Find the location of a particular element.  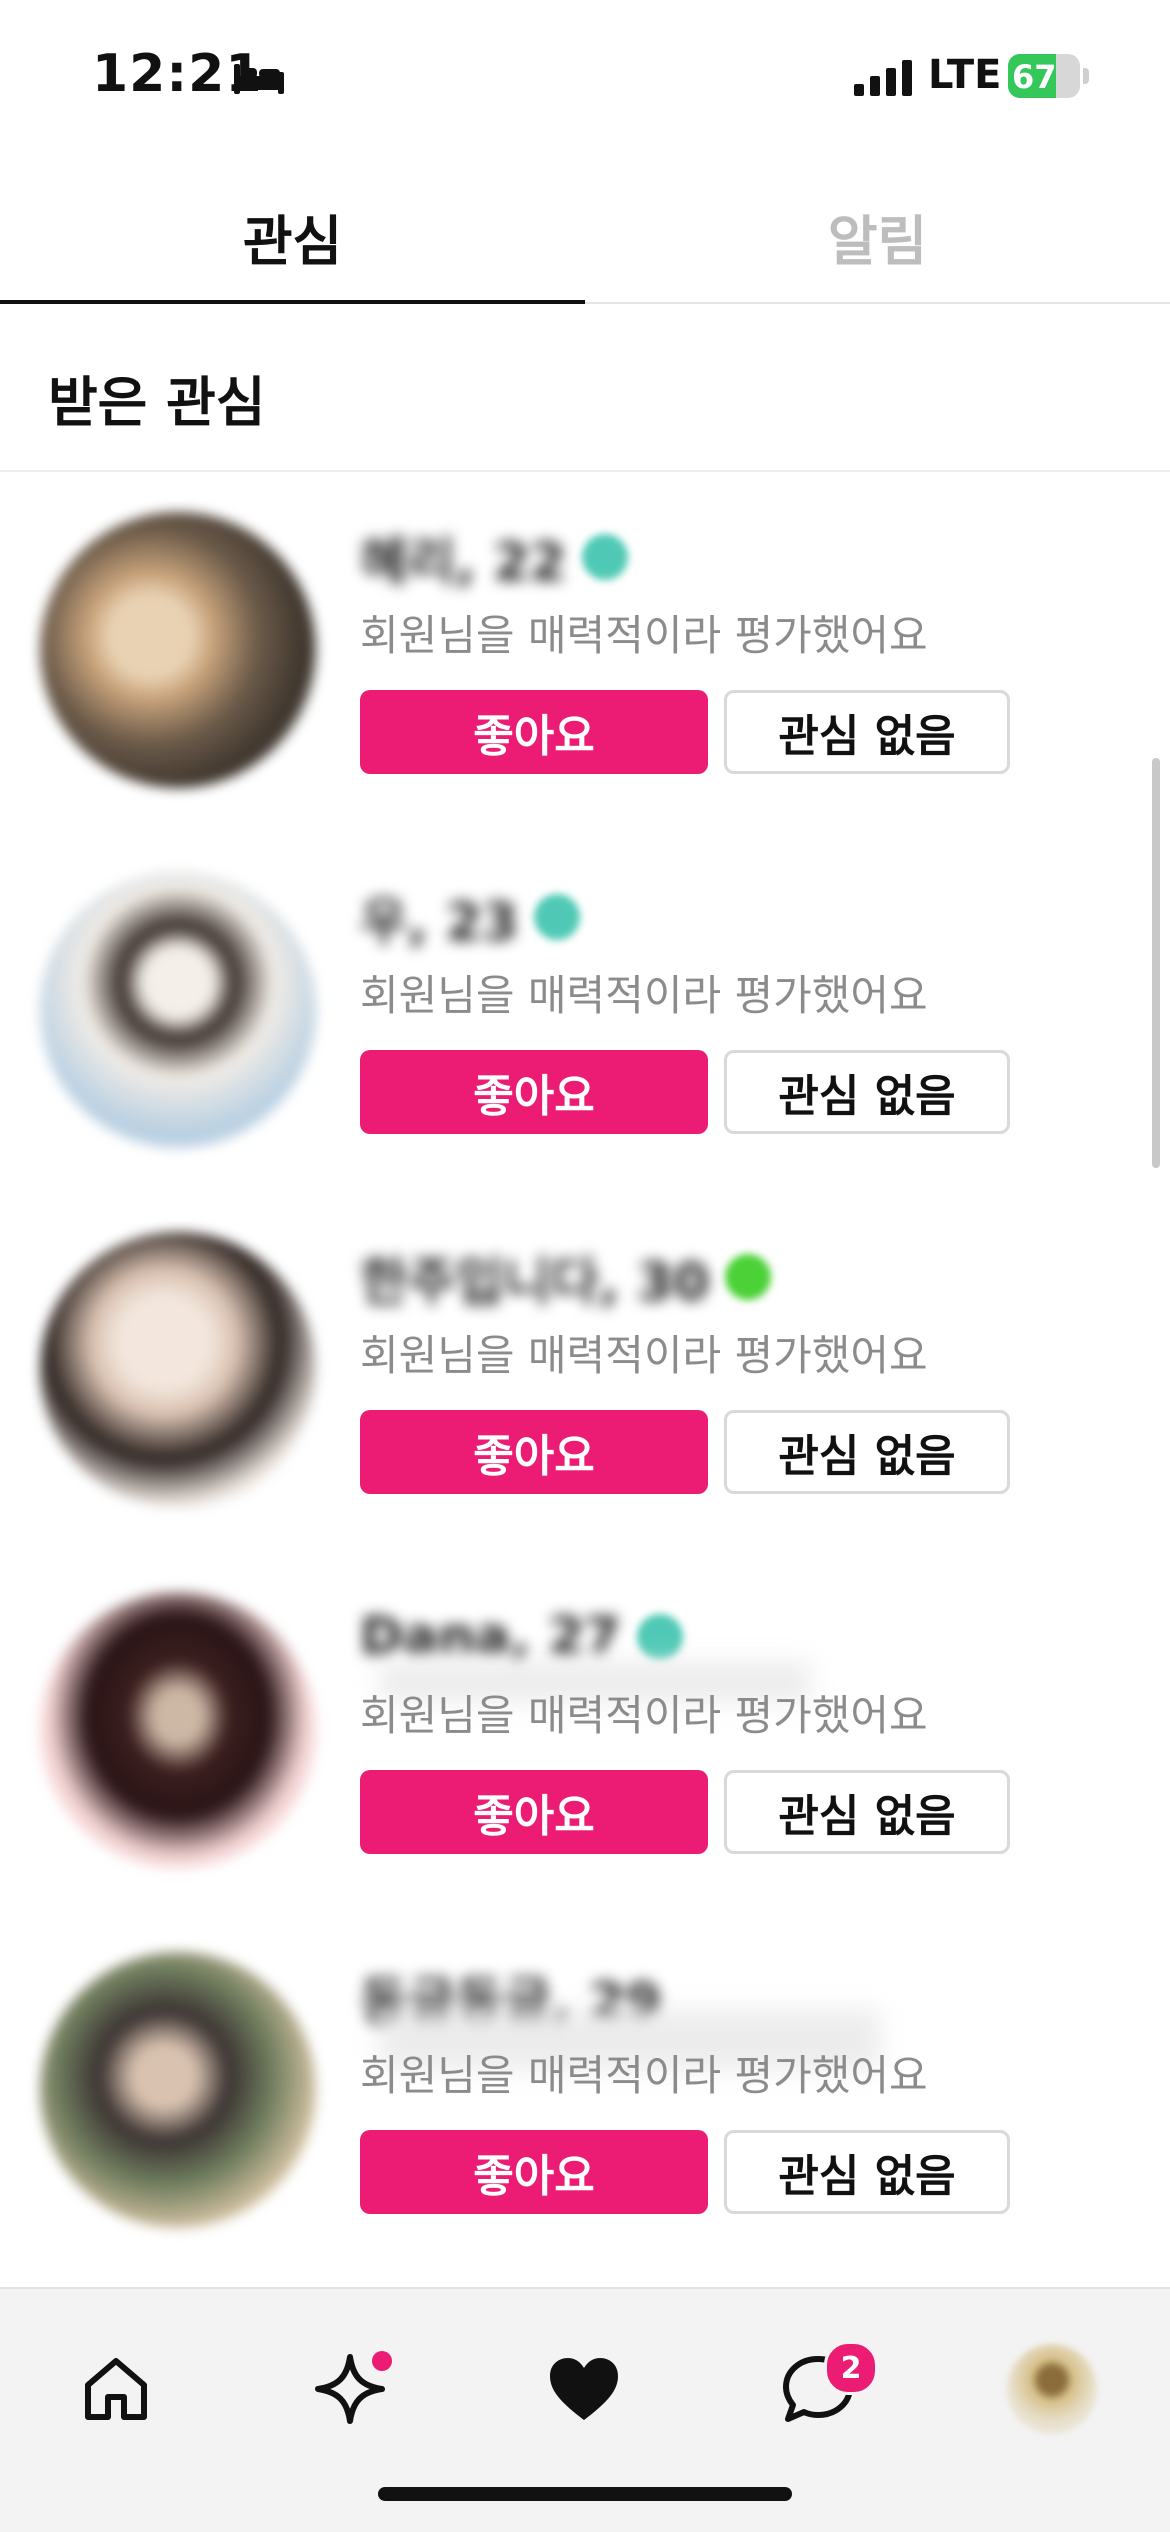

battery-percent: 67 is located at coordinates (1034, 77).